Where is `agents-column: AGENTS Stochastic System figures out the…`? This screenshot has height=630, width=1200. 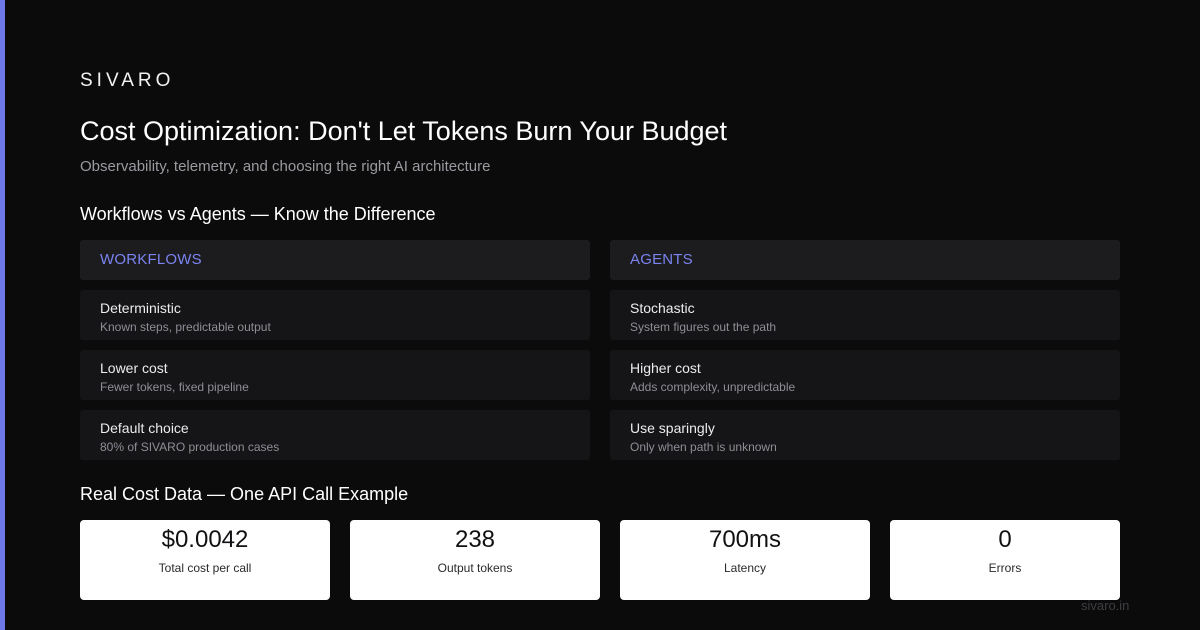
agents-column: AGENTS Stochastic System figures out the… is located at coordinates (865, 350).